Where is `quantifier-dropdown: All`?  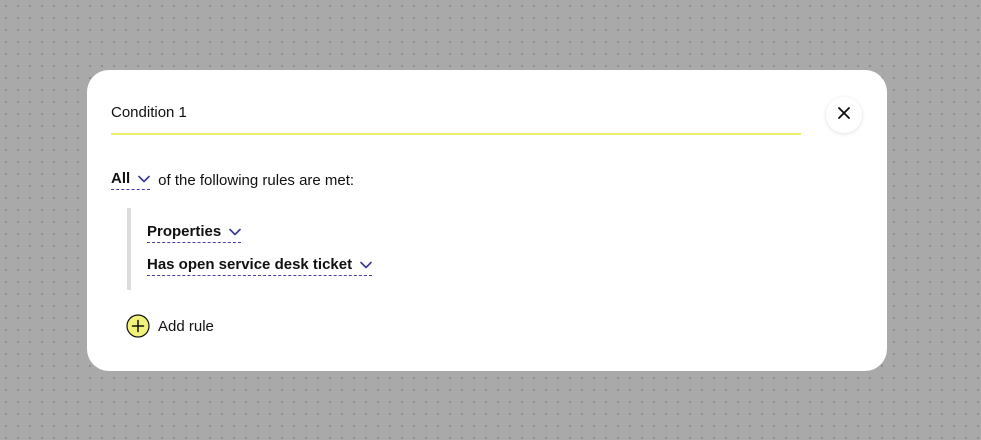
quantifier-dropdown: All is located at coordinates (131, 180).